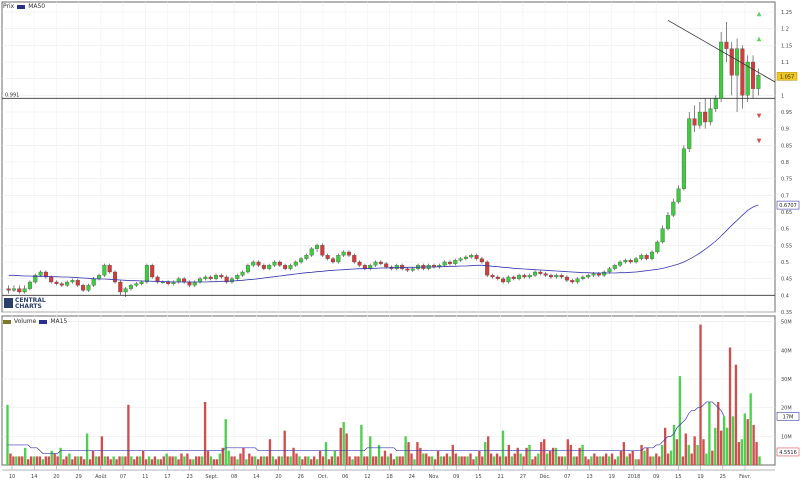 This screenshot has height=481, width=806. What do you see at coordinates (786, 113) in the screenshot?
I see `price-tick-label: 0.95` at bounding box center [786, 113].